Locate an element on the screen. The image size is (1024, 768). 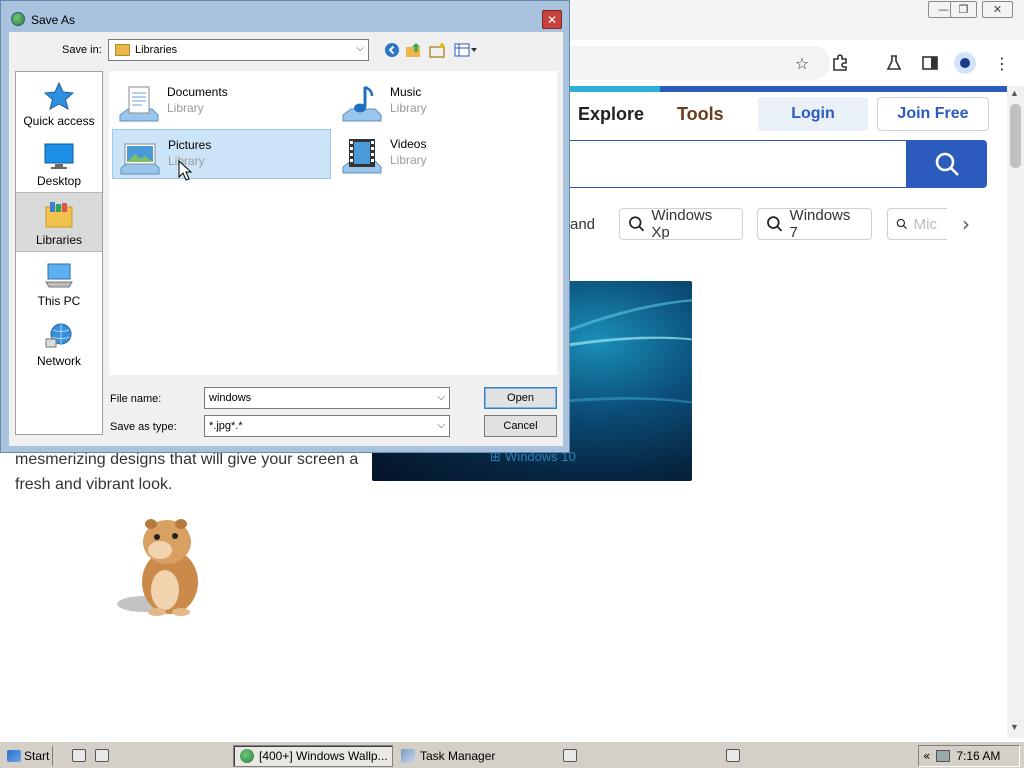
view-menu-icon is located at coordinates (466, 50).